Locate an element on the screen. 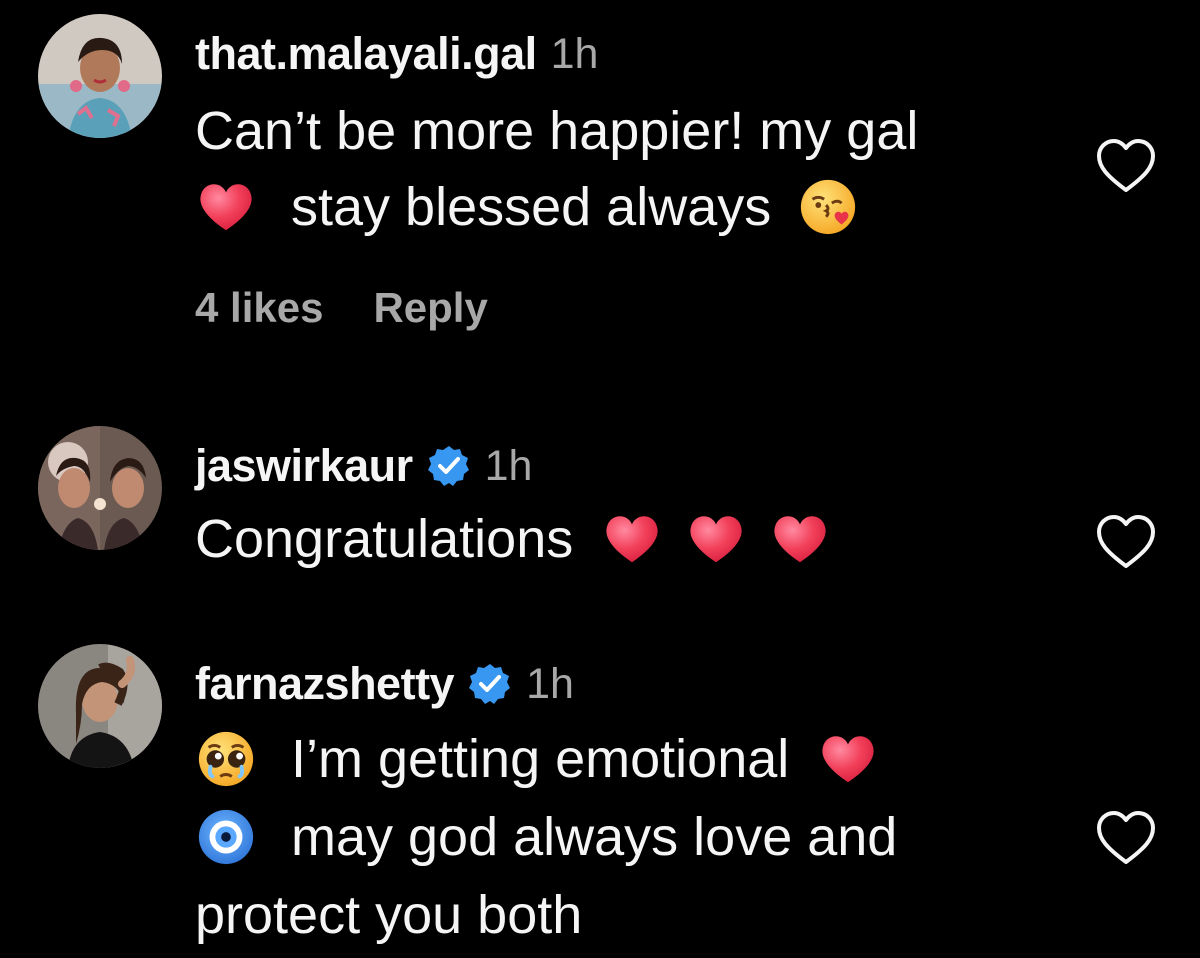 Image resolution: width=1200 pixels, height=958 pixels. nazar-amulet-emoji-icon is located at coordinates (226, 837).